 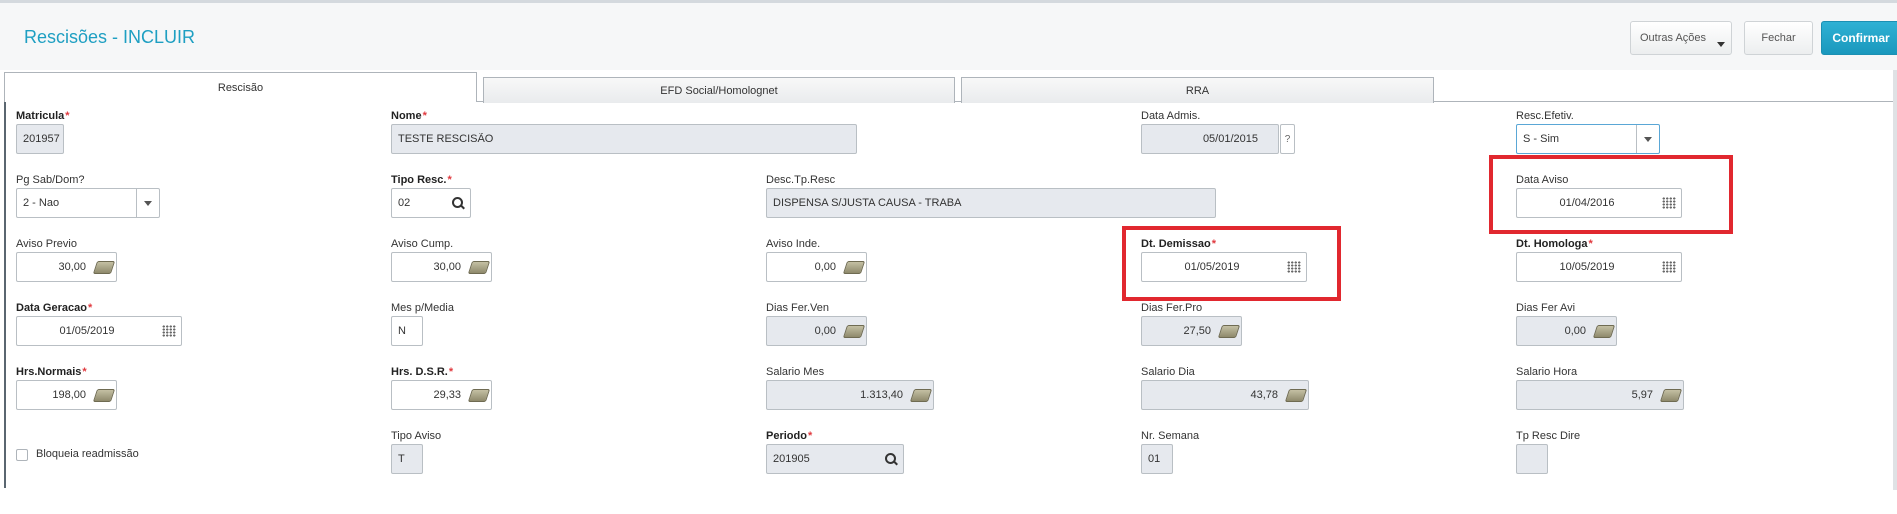 I want to click on page-title: Rescisões - INCLUIR, so click(x=110, y=37).